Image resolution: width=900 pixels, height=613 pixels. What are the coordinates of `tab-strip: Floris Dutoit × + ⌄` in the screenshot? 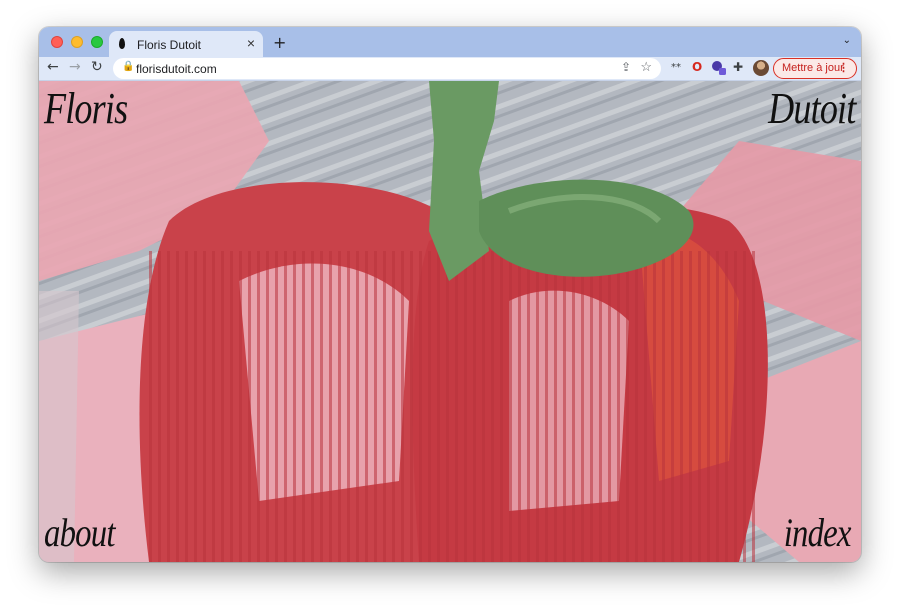 It's located at (450, 42).